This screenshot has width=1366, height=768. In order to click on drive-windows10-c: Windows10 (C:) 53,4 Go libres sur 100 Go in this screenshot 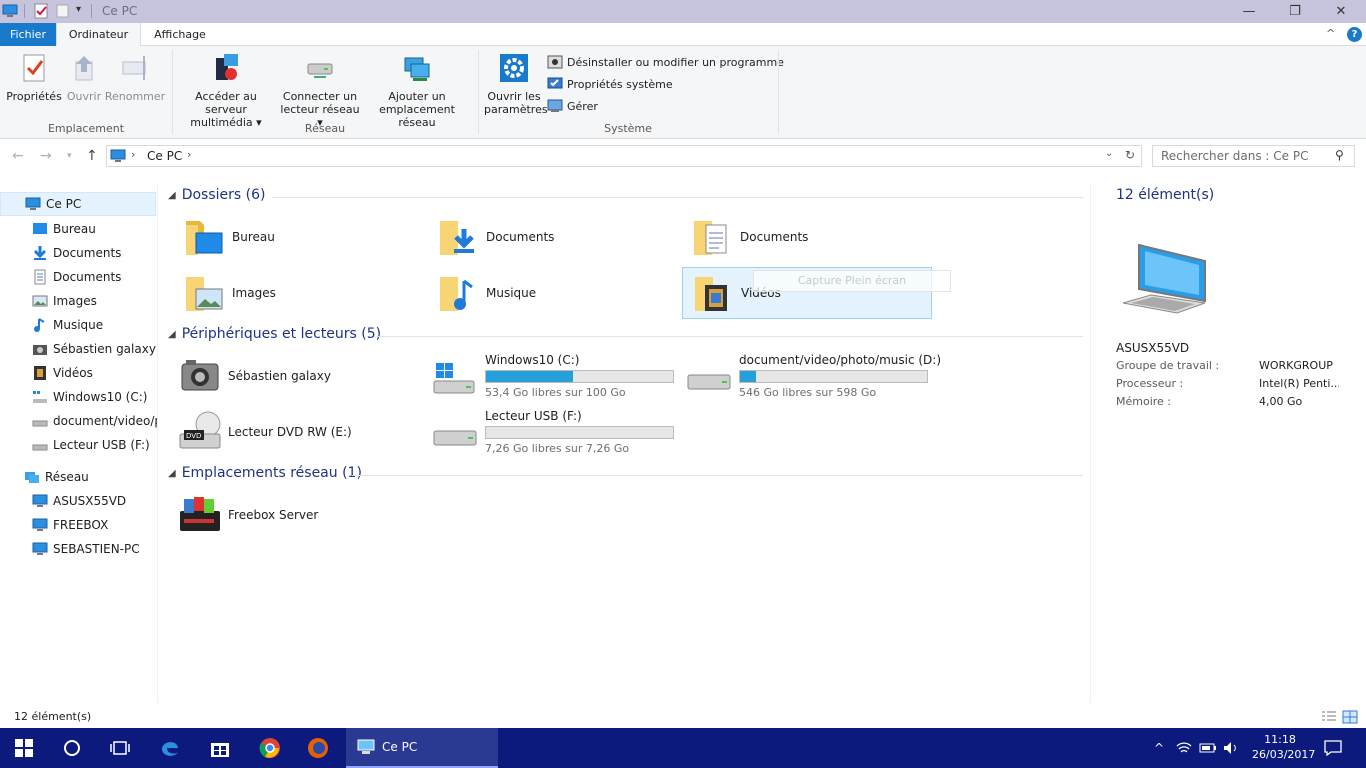, I will do `click(557, 377)`.